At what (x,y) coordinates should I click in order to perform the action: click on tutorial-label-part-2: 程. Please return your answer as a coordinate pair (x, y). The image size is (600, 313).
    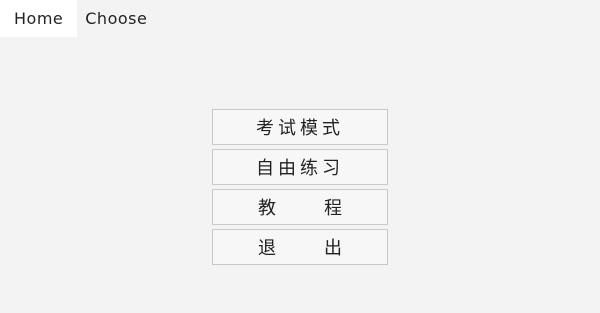
    Looking at the image, I should click on (333, 208).